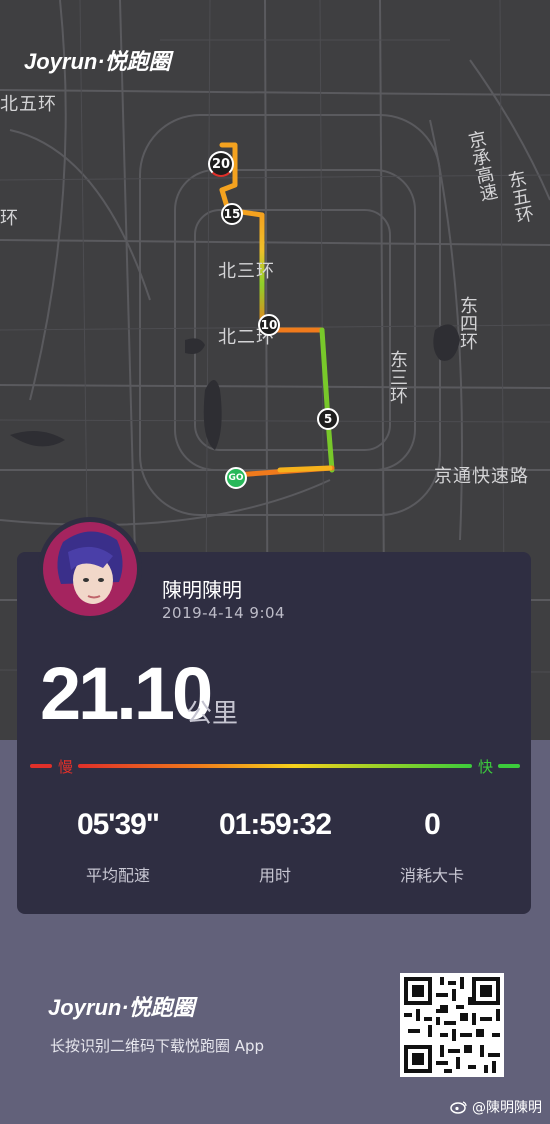 Image resolution: width=550 pixels, height=1124 pixels. Describe the element at coordinates (431, 875) in the screenshot. I see `stat-label: 消耗大卡` at that location.